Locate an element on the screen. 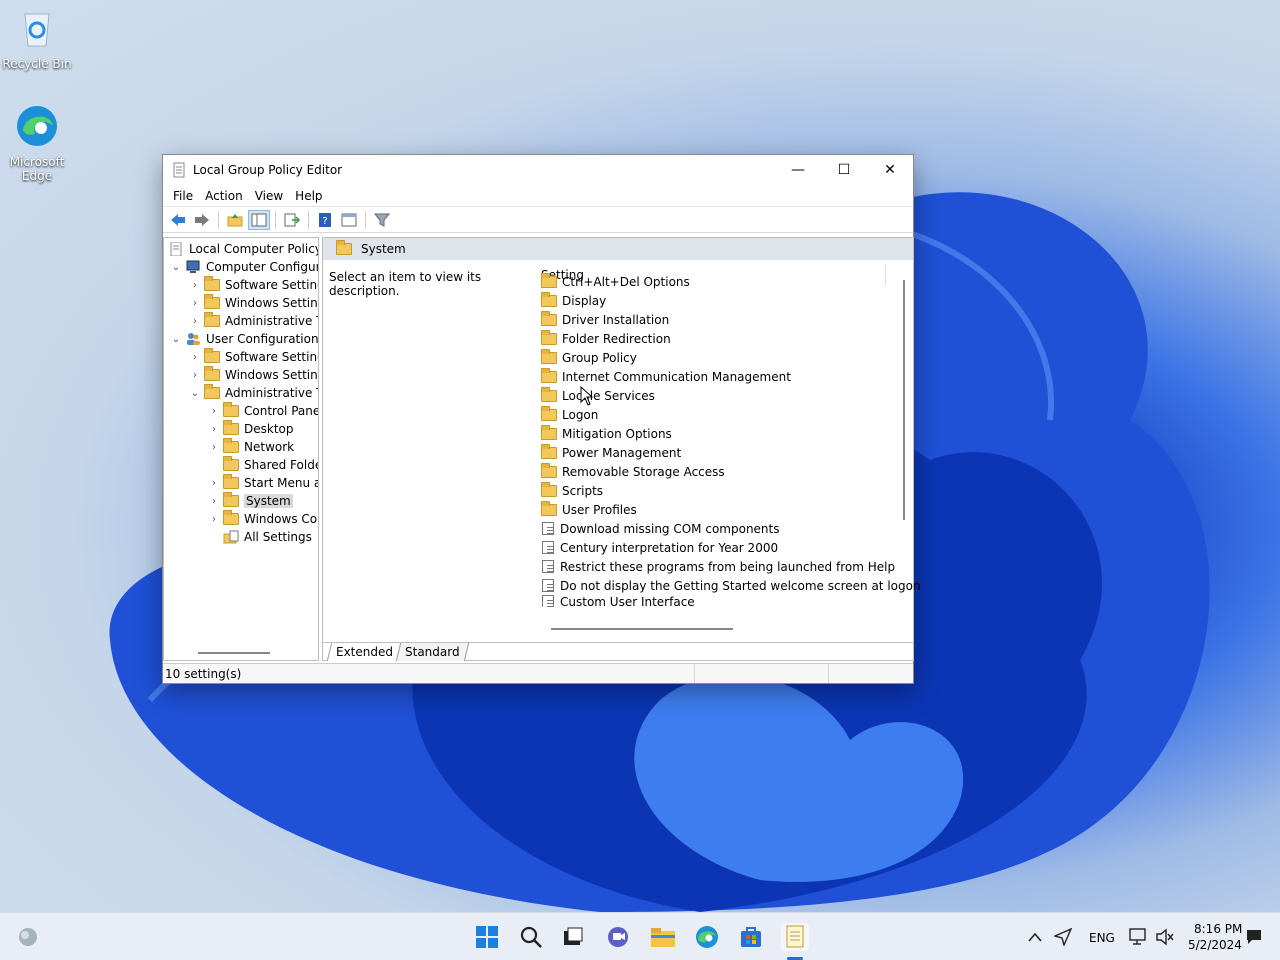 This screenshot has width=1280, height=960. list-item: Folder Redirection is located at coordinates (605, 338).